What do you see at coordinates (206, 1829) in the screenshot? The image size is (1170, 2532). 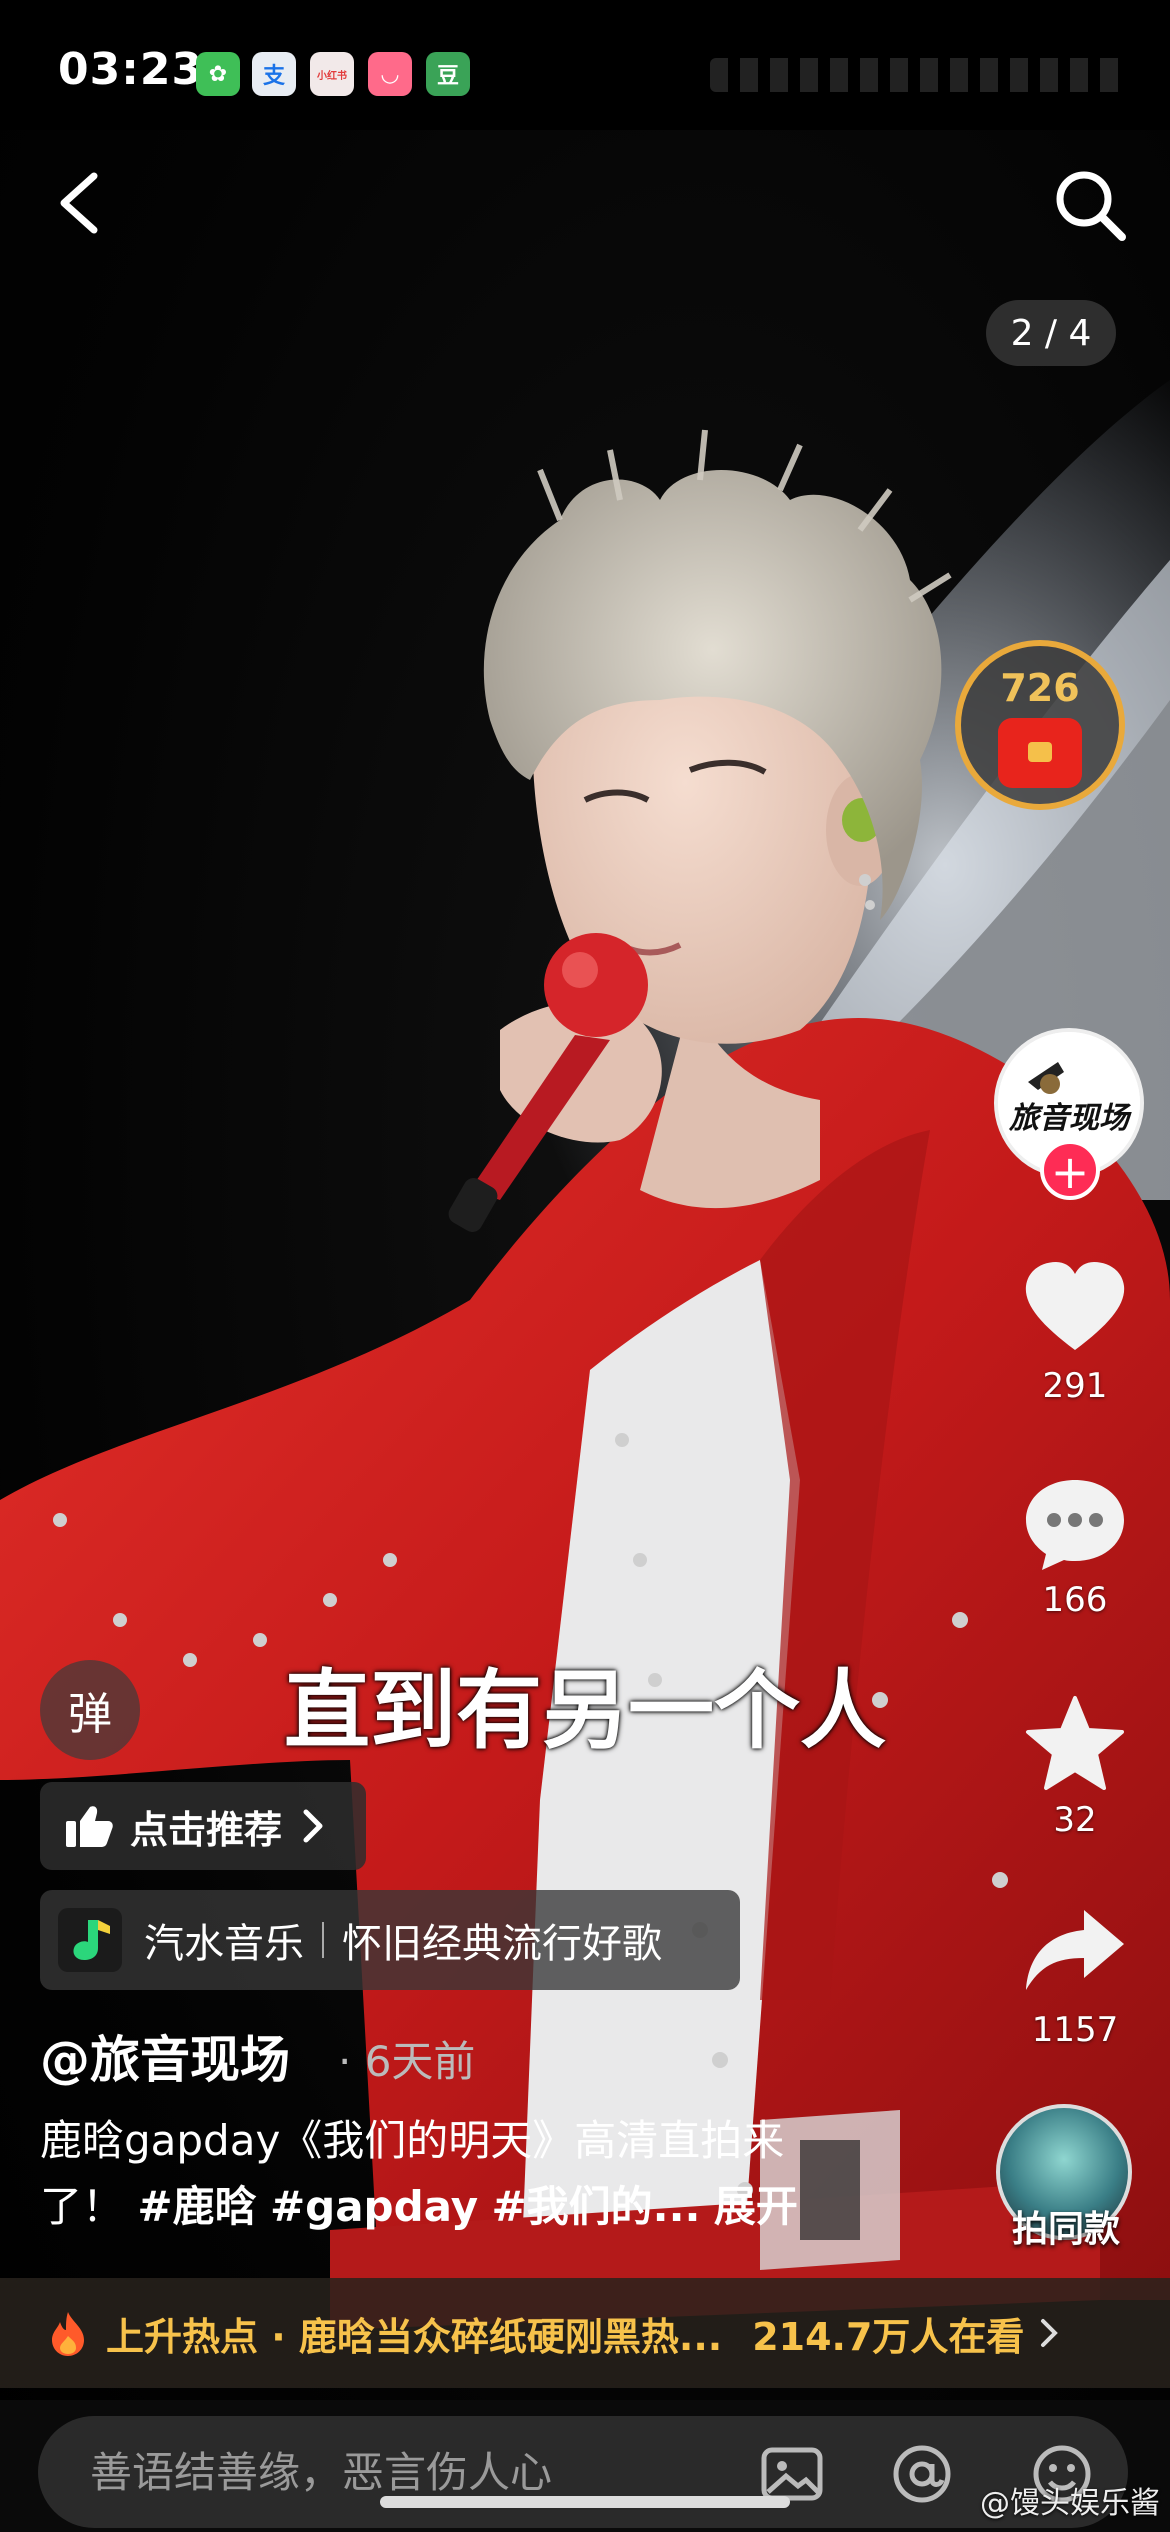 I see `recommend-label: 点击推荐` at bounding box center [206, 1829].